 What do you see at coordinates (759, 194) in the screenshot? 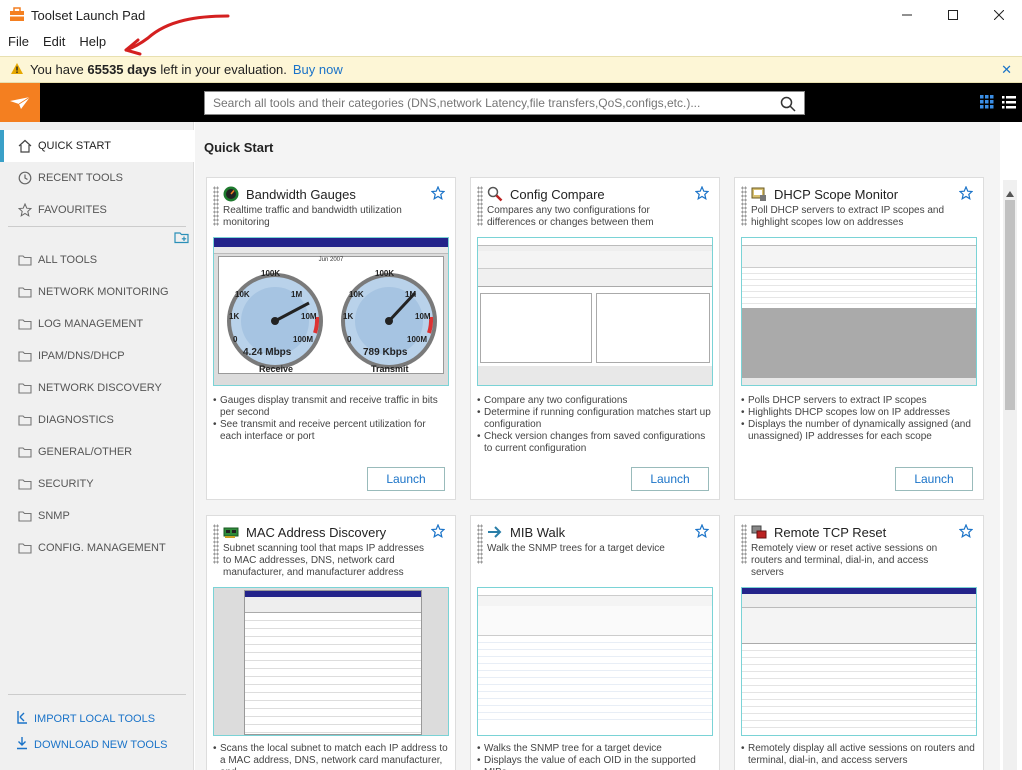
I see `dhcp-server-icon` at bounding box center [759, 194].